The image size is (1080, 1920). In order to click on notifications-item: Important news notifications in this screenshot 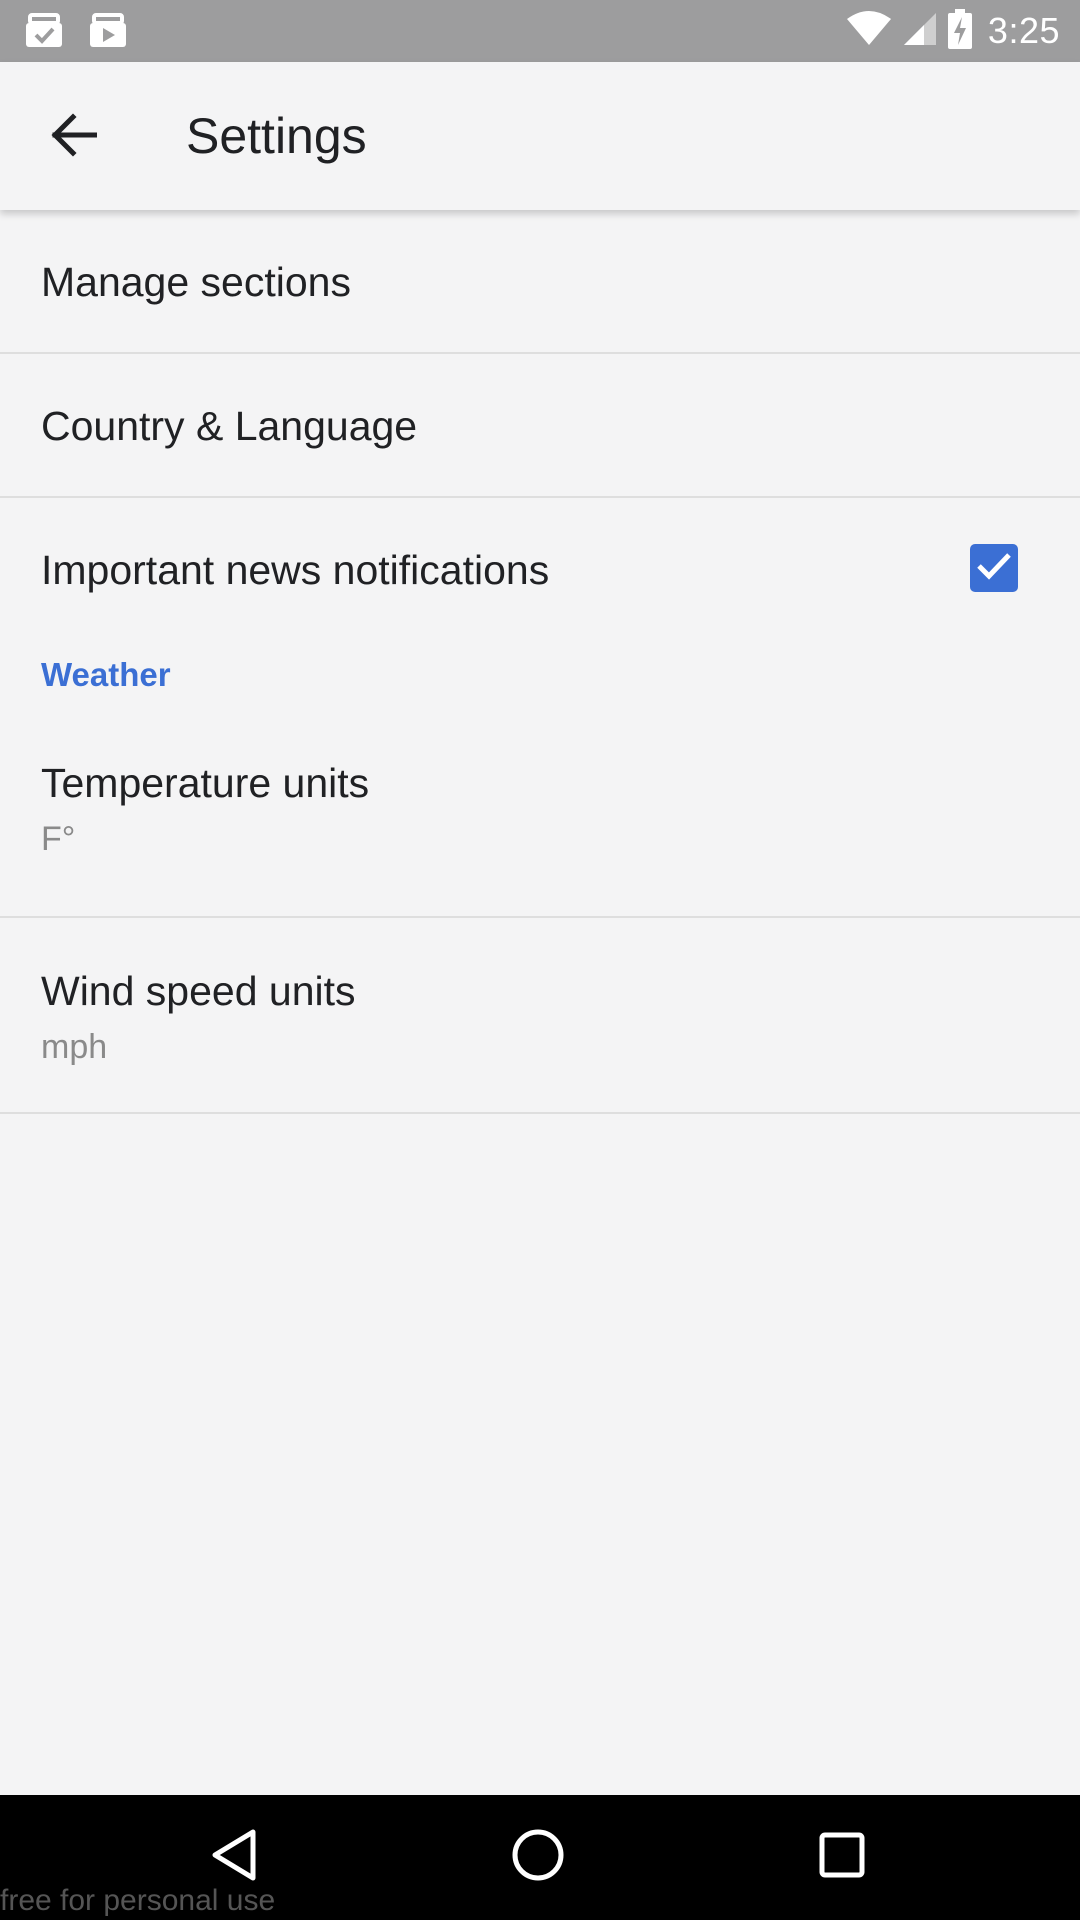, I will do `click(540, 570)`.